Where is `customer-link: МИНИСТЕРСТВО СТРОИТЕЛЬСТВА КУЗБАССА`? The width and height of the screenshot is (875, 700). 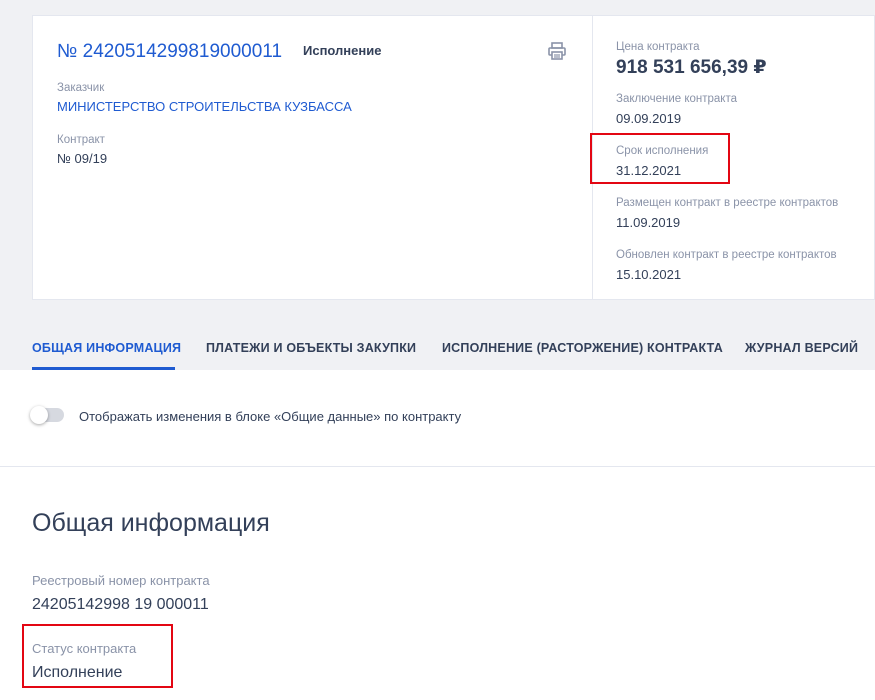 customer-link: МИНИСТЕРСТВО СТРОИТЕЛЬСТВА КУЗБАССА is located at coordinates (204, 106).